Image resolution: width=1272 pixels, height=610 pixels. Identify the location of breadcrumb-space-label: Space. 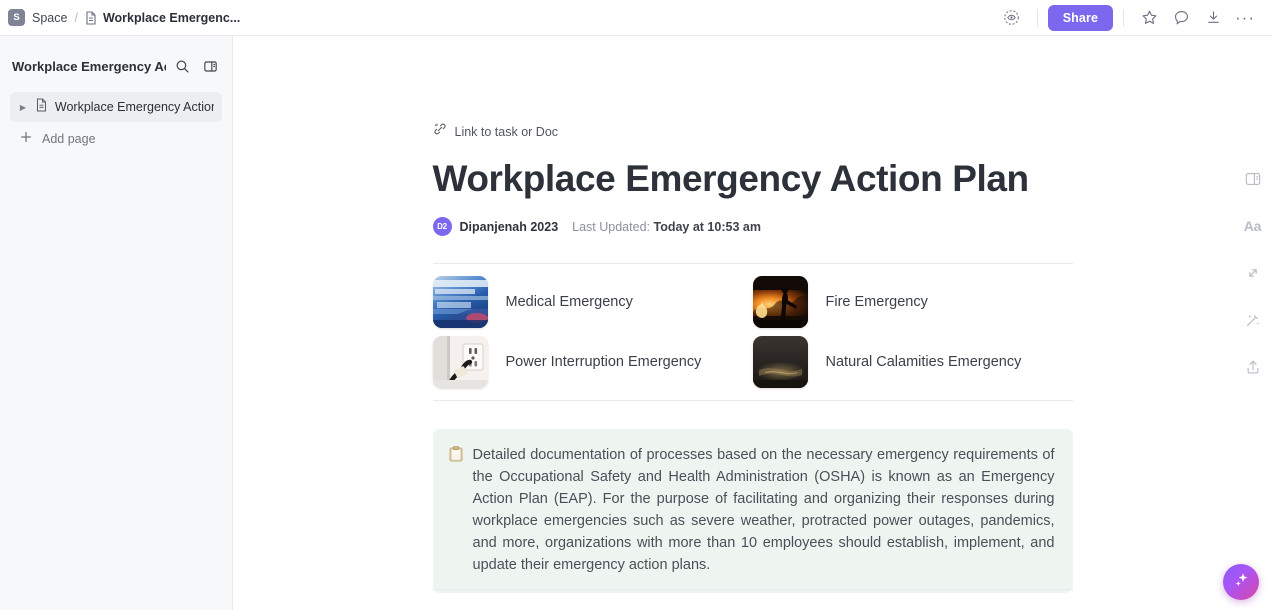
(49, 18).